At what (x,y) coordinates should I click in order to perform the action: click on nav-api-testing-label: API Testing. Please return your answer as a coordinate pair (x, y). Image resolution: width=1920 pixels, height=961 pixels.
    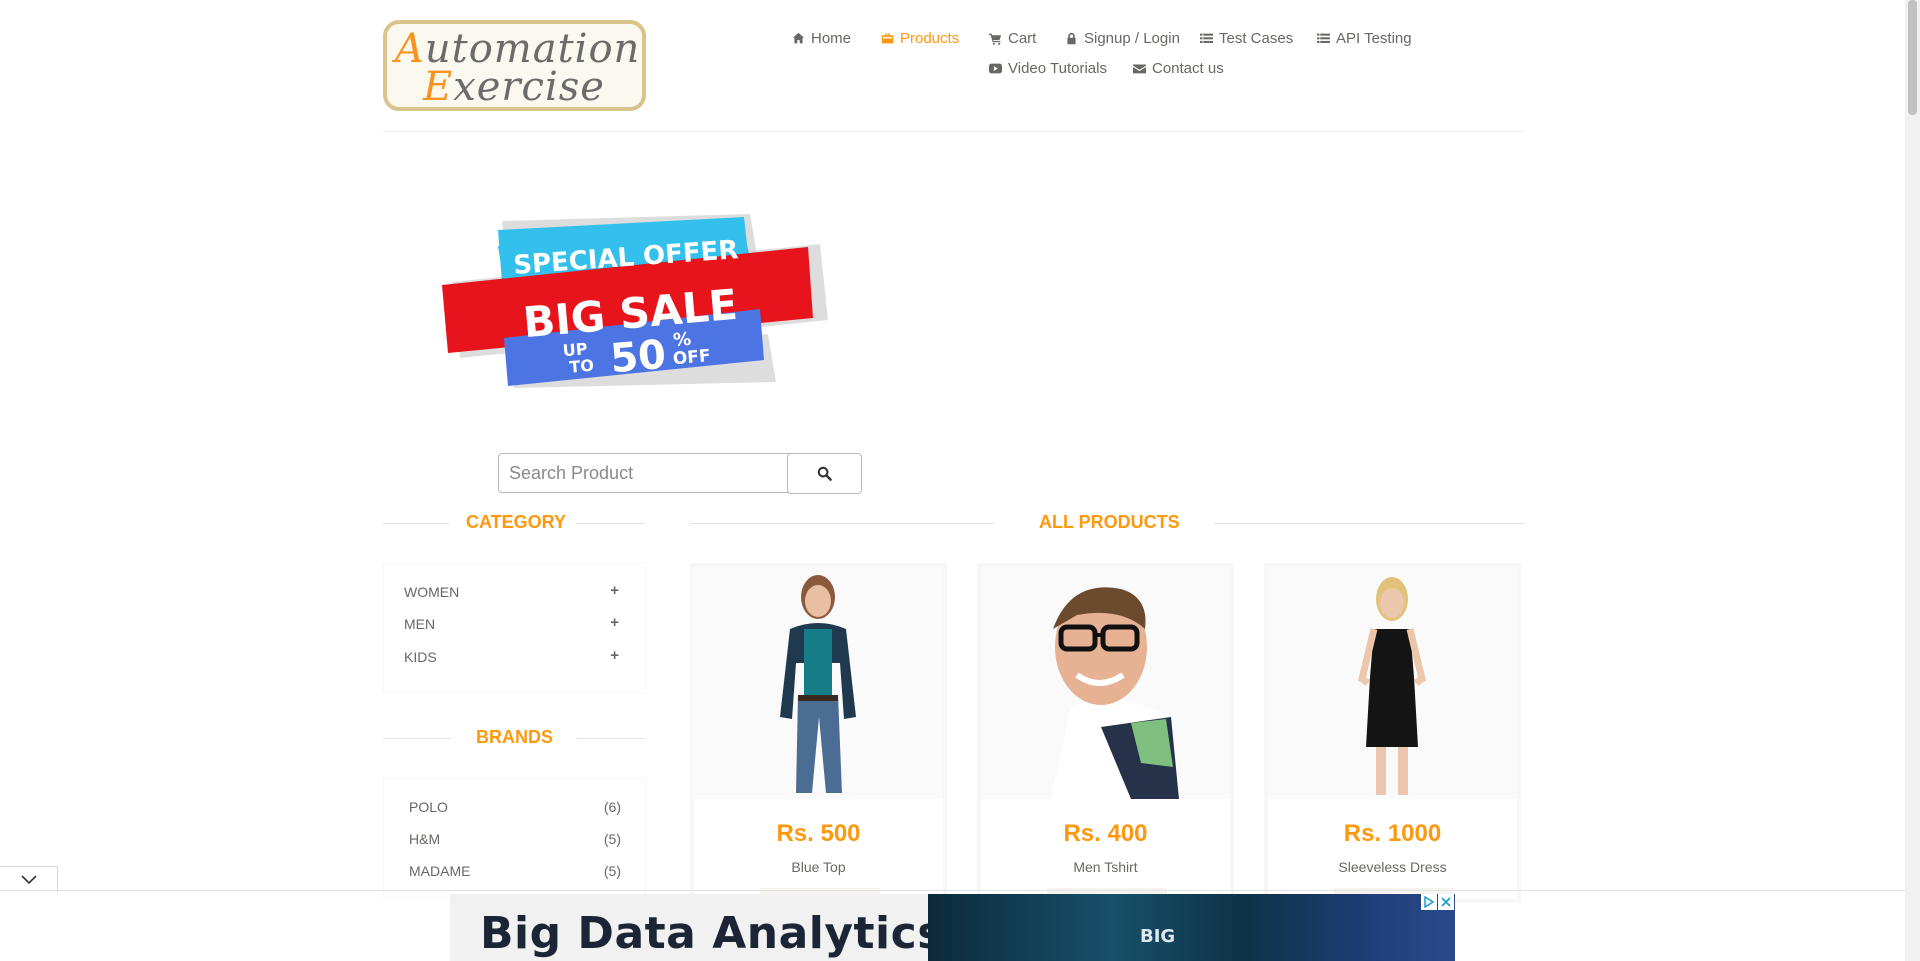
    Looking at the image, I should click on (1374, 38).